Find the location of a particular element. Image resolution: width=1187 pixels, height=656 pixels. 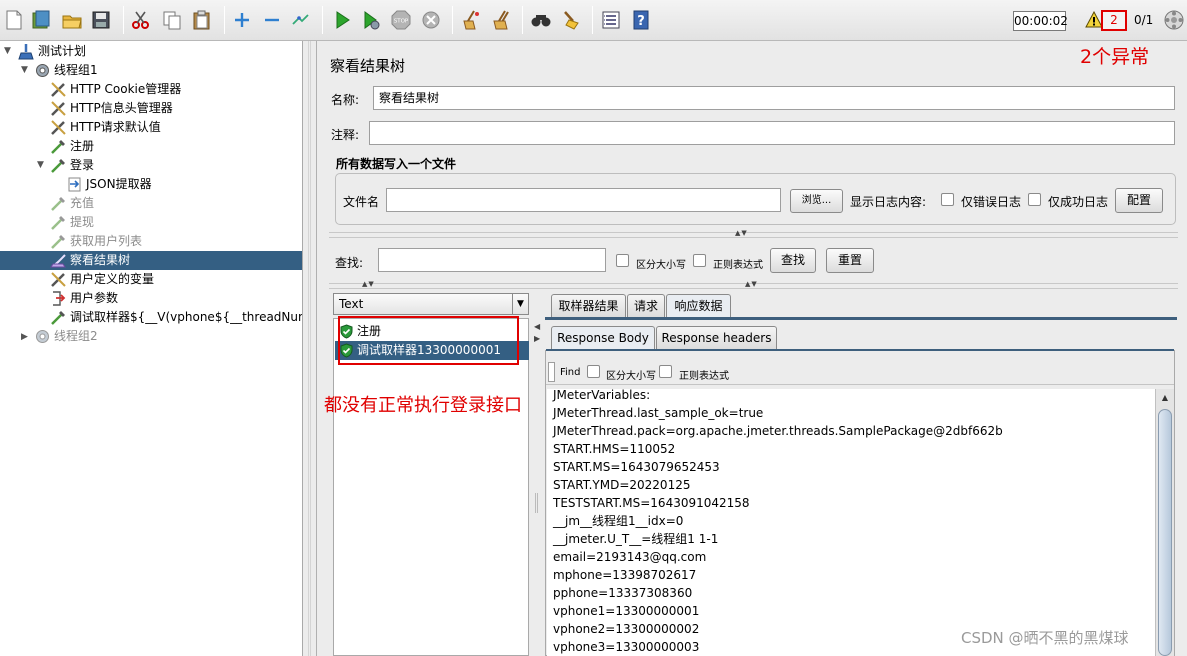

collapse-icon is located at coordinates (272, 20).